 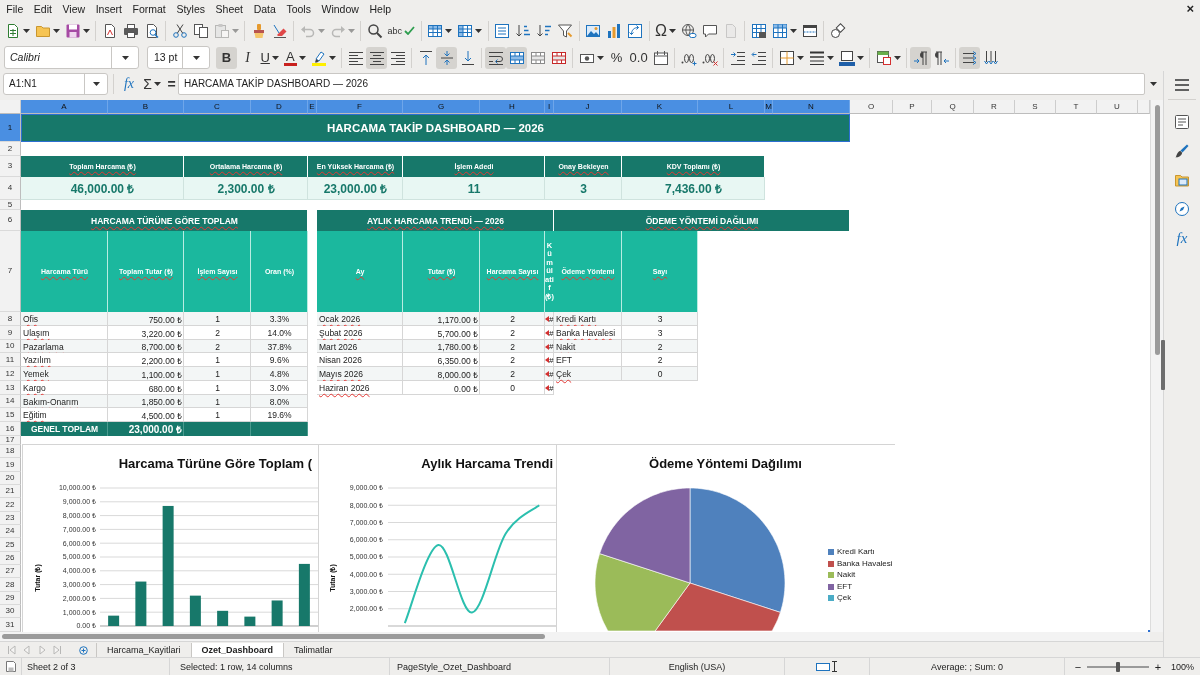 I want to click on column-header: Q, so click(x=953, y=107).